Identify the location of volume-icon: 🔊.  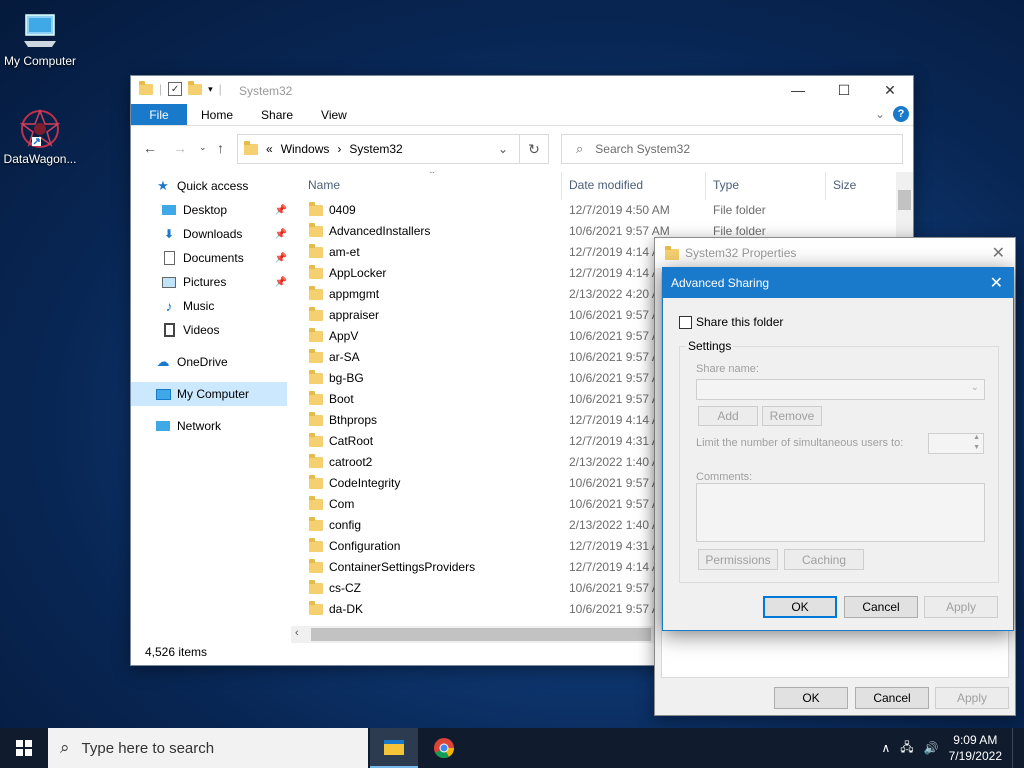
(931, 748).